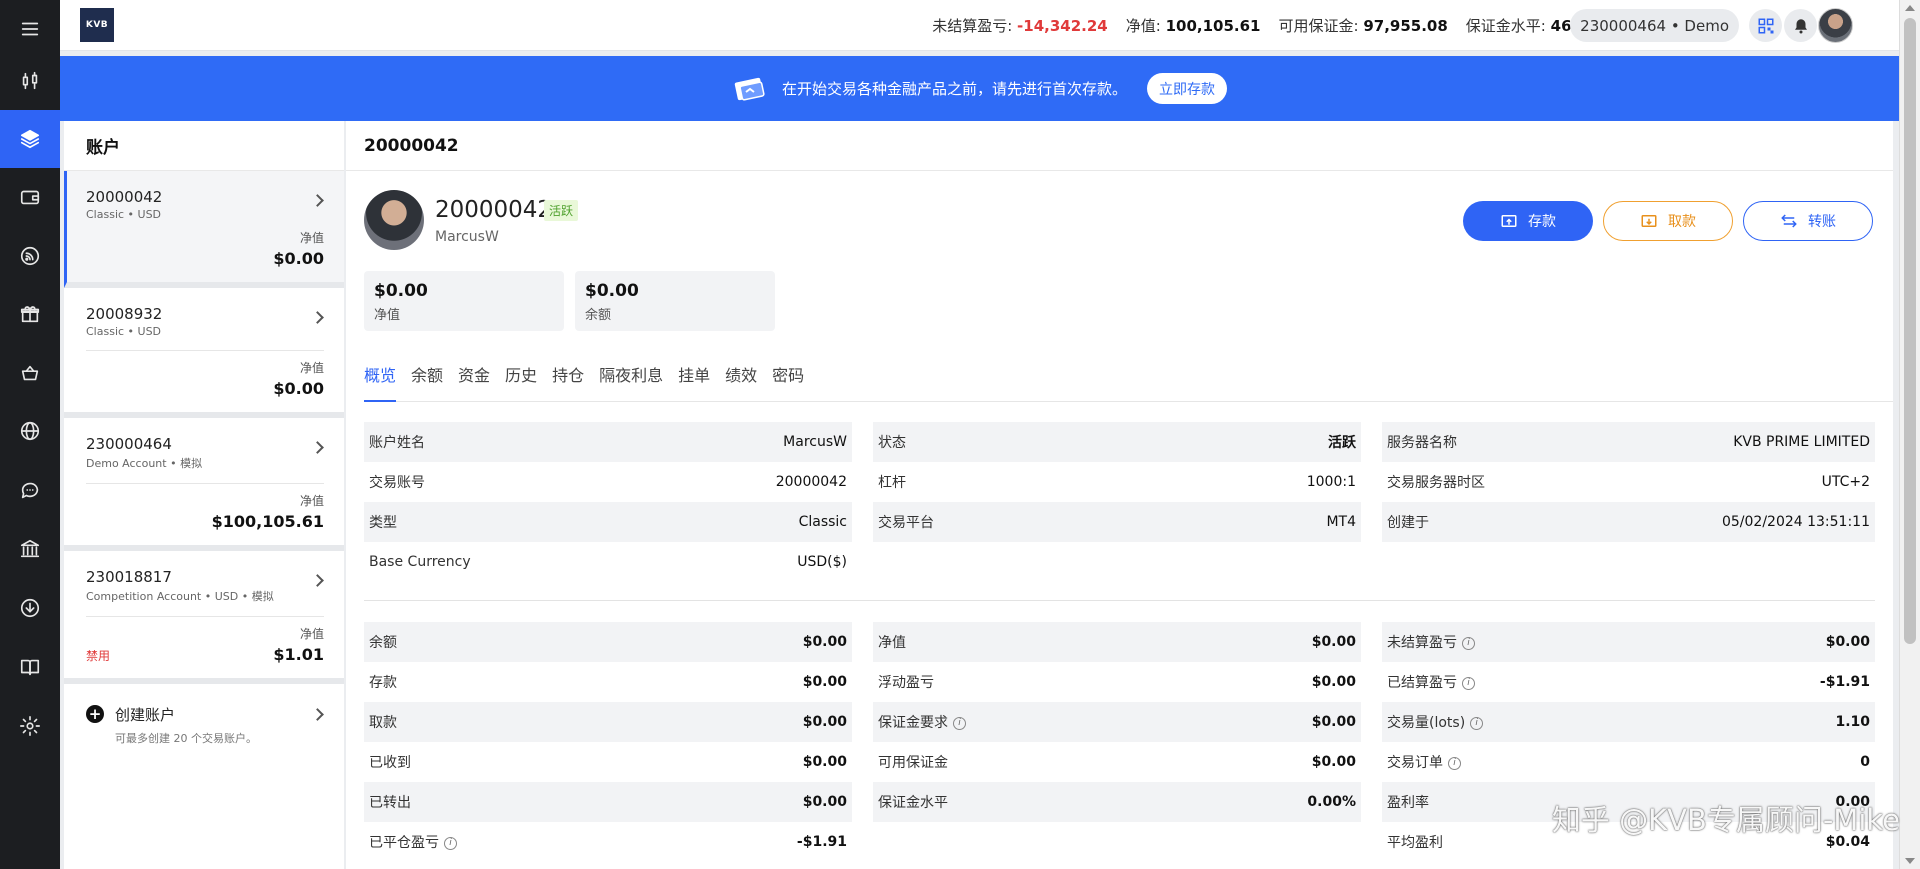  I want to click on stat-row: 余额 $0.00, so click(608, 642).